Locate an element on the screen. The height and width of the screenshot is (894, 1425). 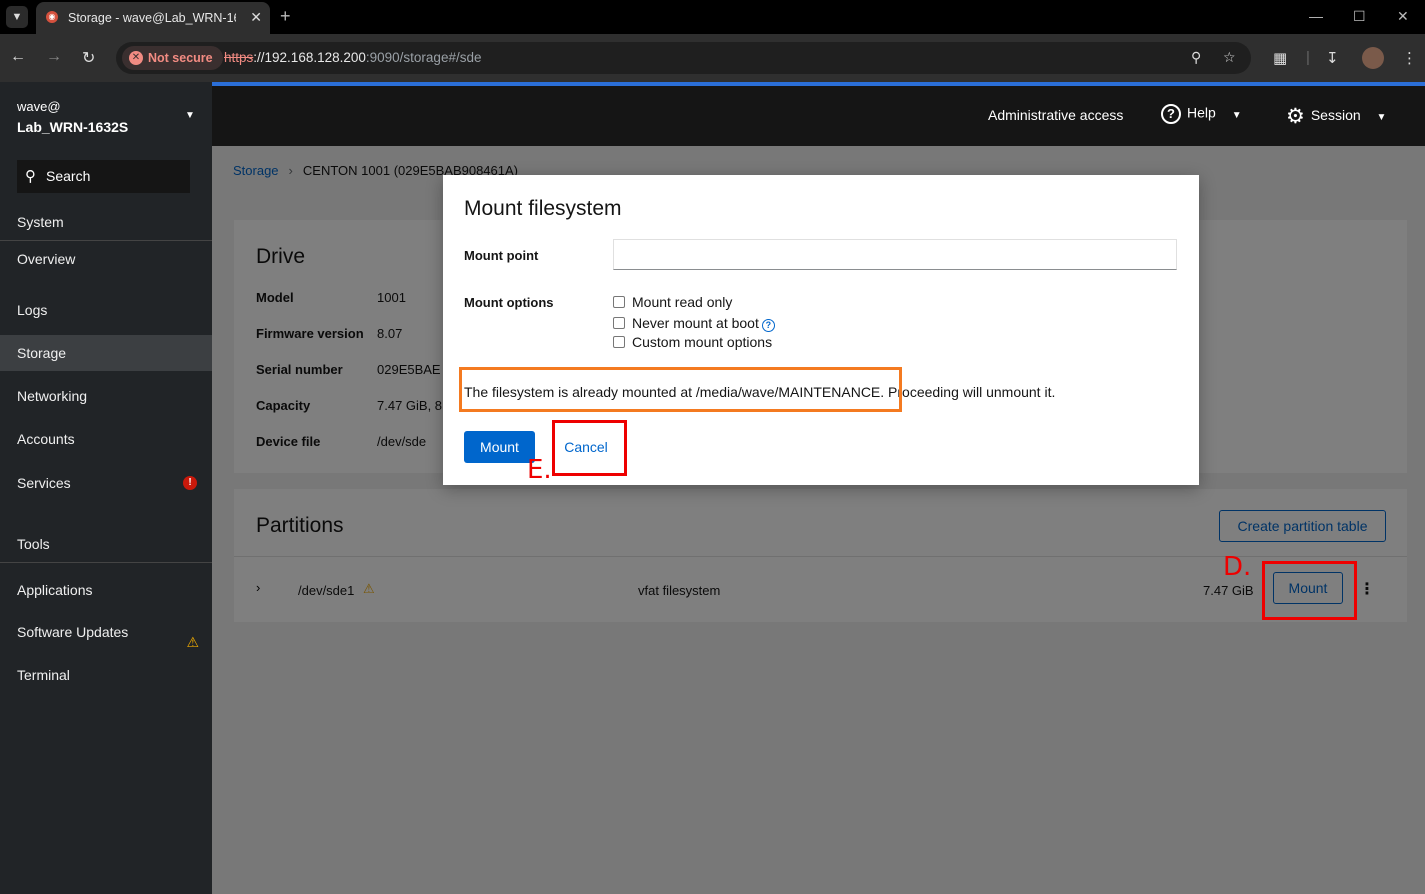
annotation-label-d: D. is located at coordinates (1237, 567).